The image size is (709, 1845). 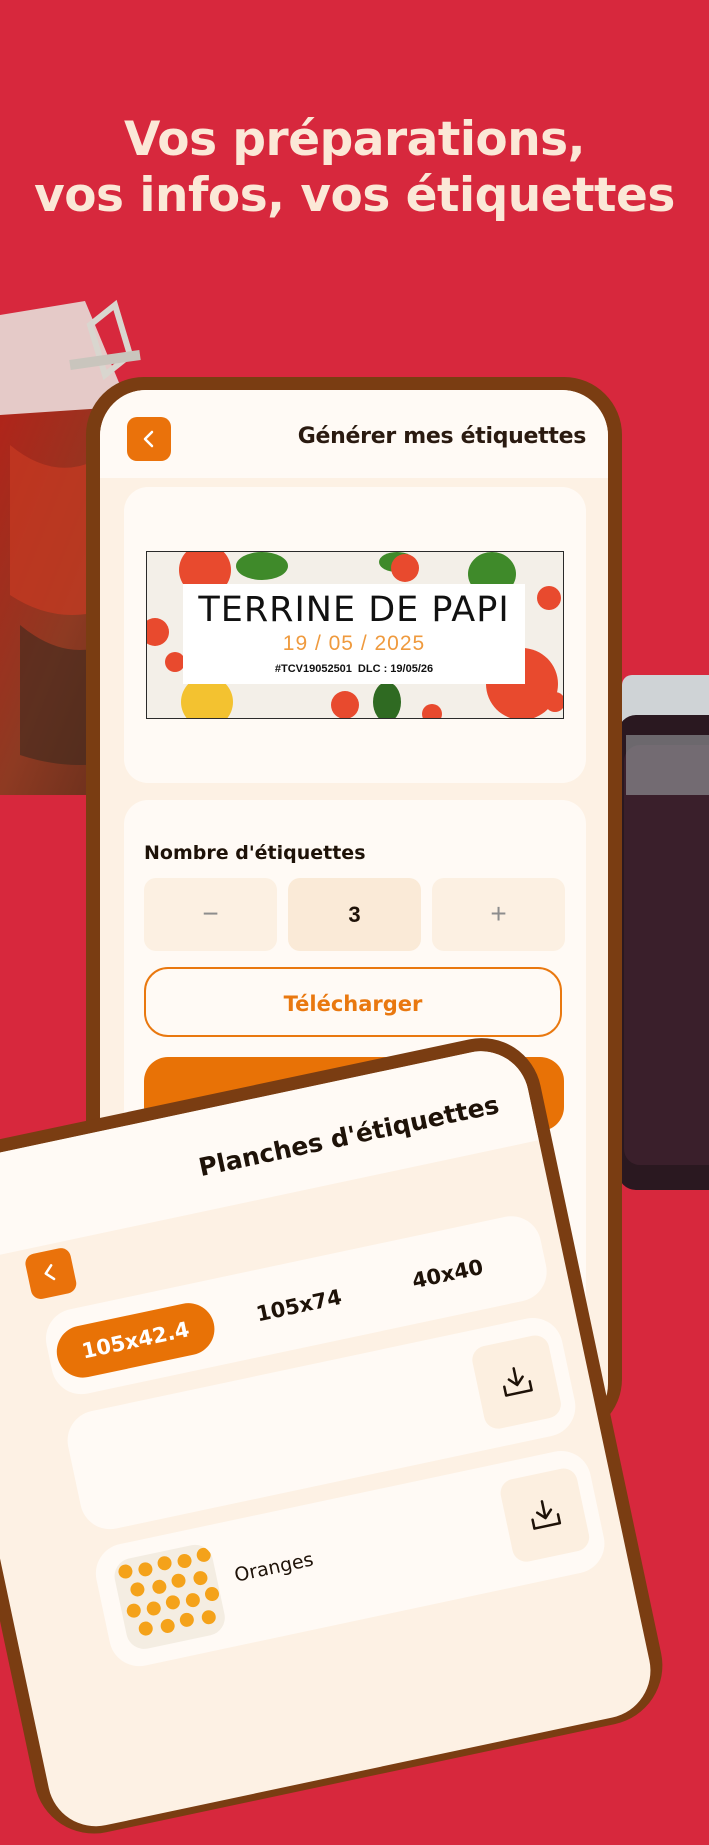 I want to click on label-product-name: TERRINE DE PAPI, so click(x=354, y=610).